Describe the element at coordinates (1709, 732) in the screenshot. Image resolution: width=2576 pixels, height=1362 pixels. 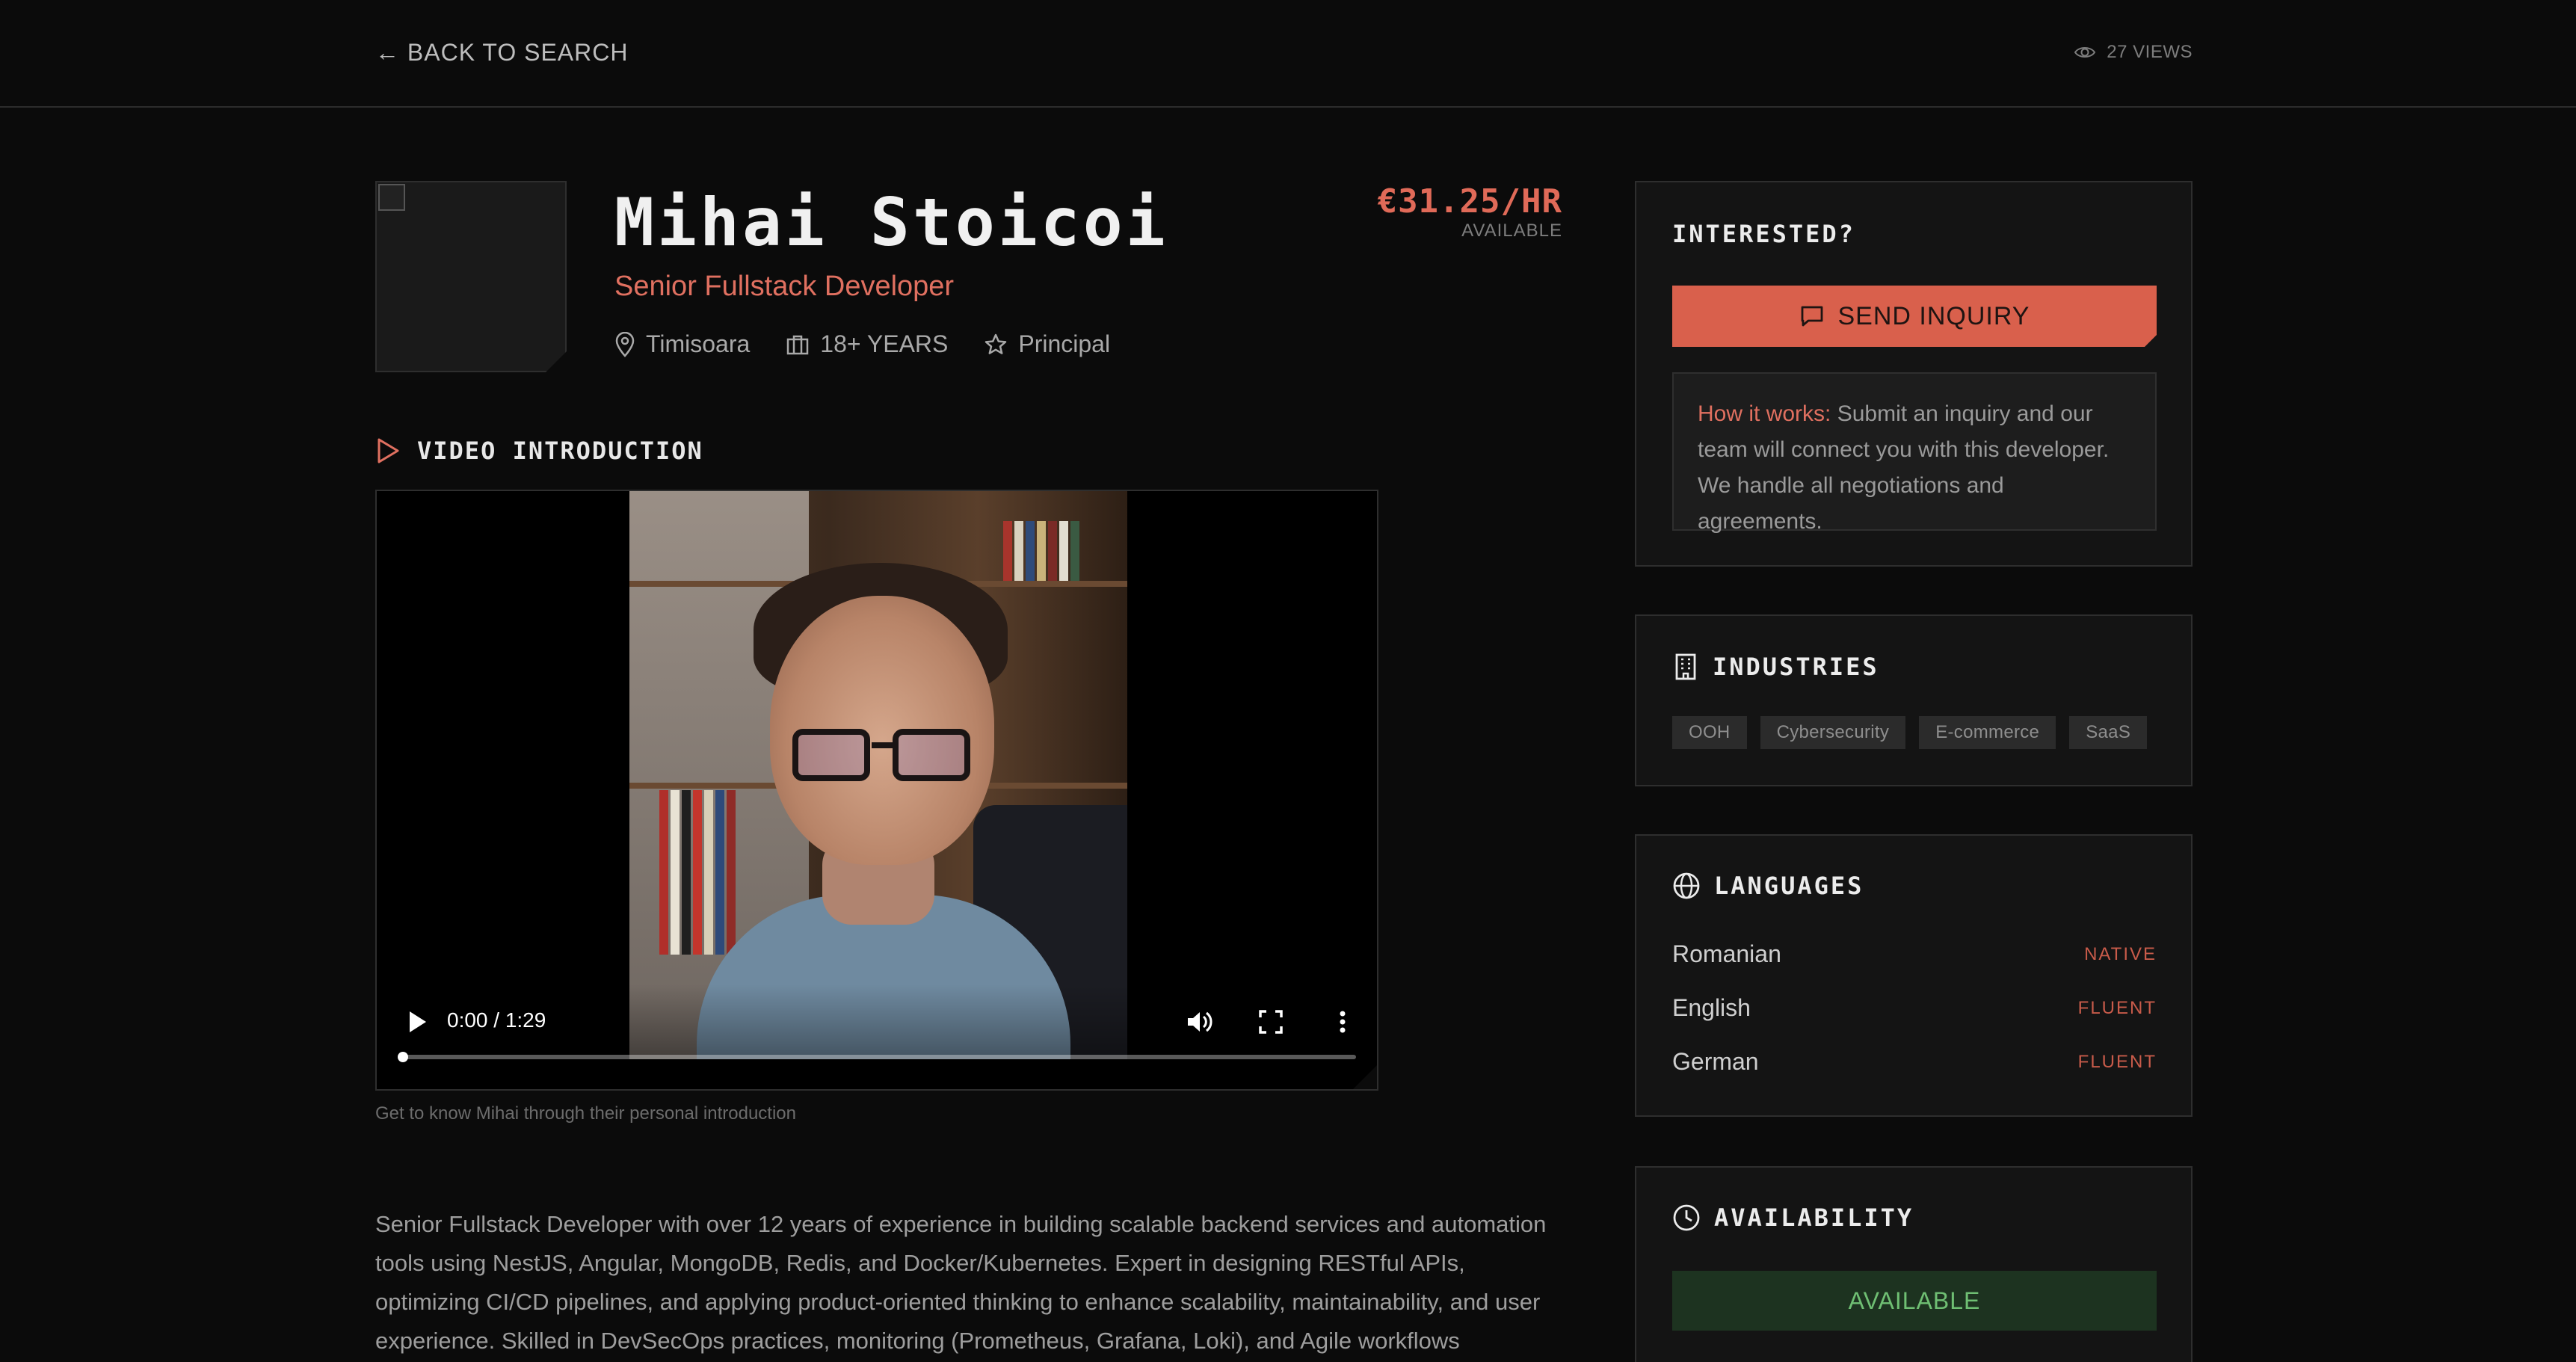
I see `industry-tag: OOH` at that location.